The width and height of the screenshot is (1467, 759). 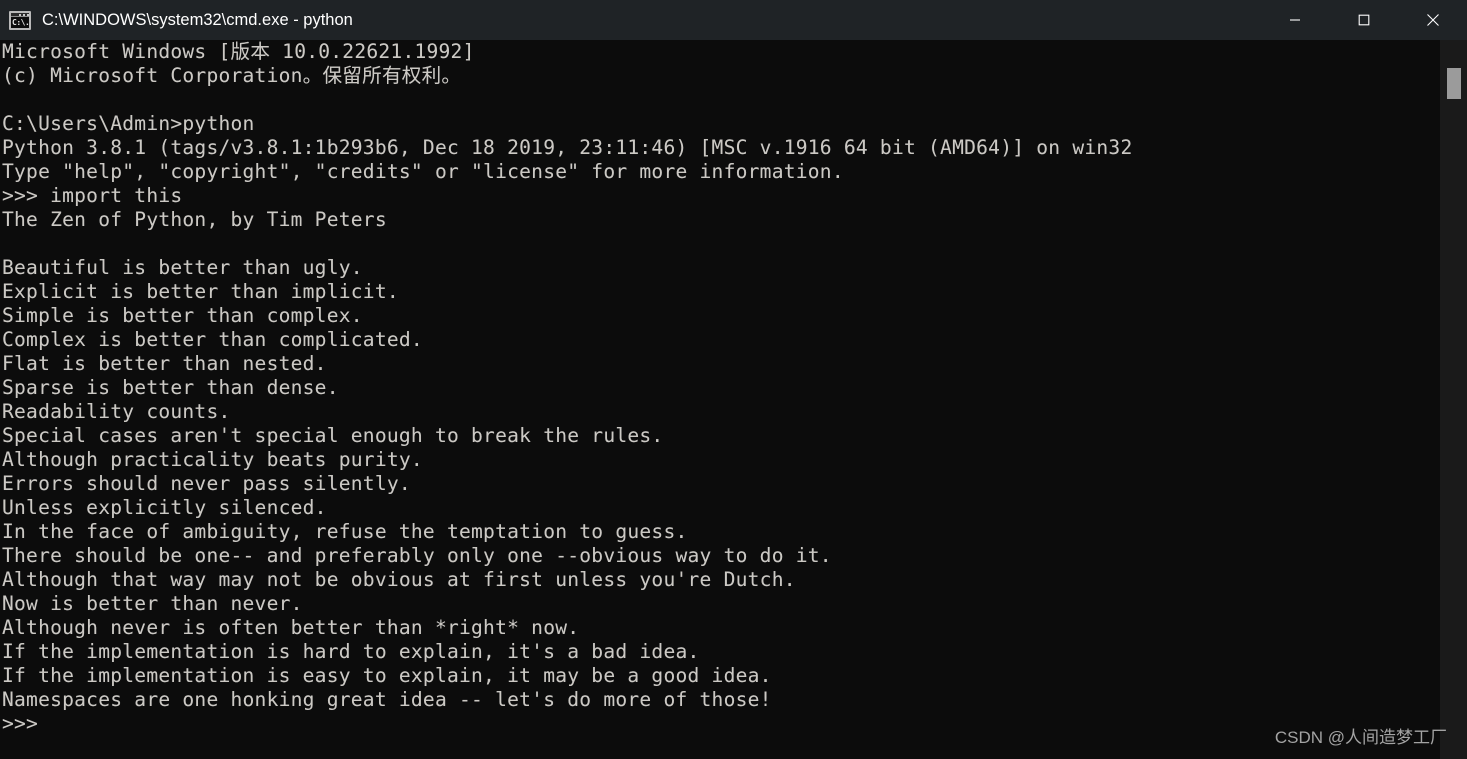 I want to click on minimize-button, so click(x=1294, y=20).